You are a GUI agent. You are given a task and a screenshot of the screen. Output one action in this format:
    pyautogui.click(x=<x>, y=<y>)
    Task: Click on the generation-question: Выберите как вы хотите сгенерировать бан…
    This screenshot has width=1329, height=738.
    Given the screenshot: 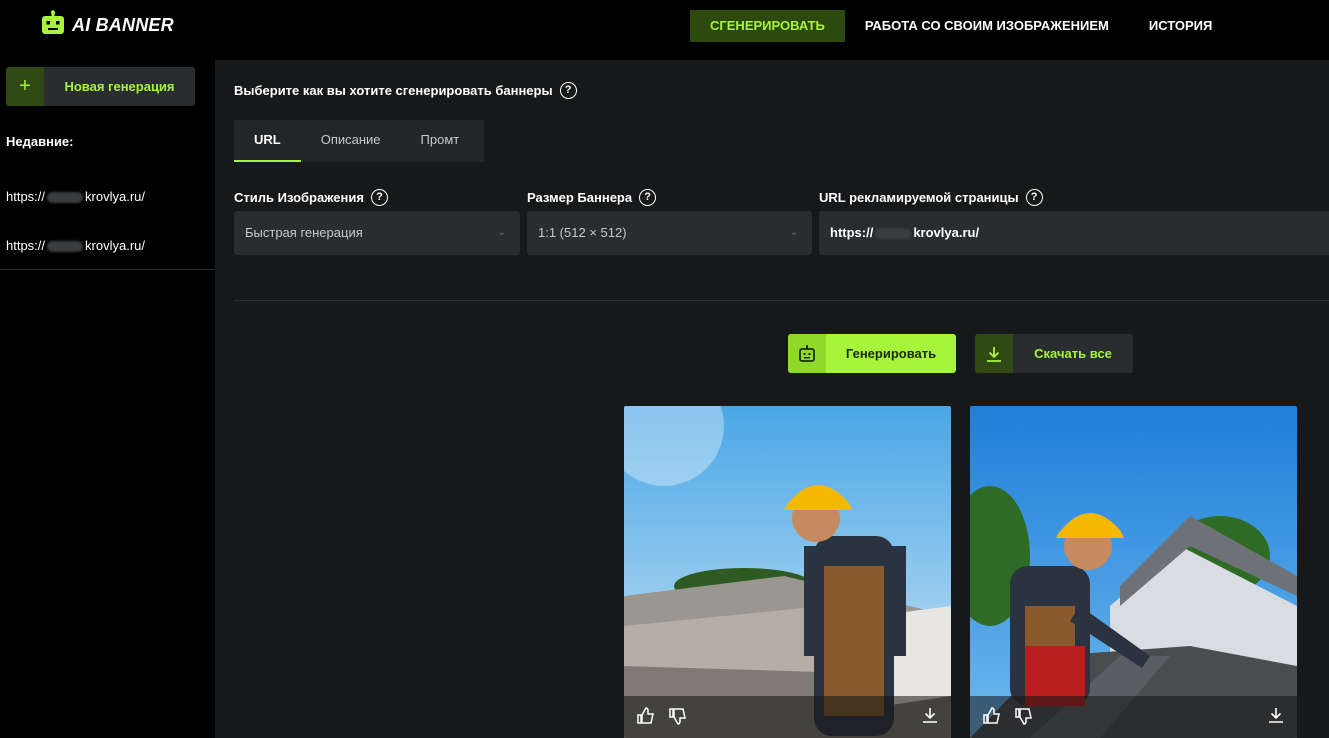 What is the action you would take?
    pyautogui.click(x=405, y=90)
    